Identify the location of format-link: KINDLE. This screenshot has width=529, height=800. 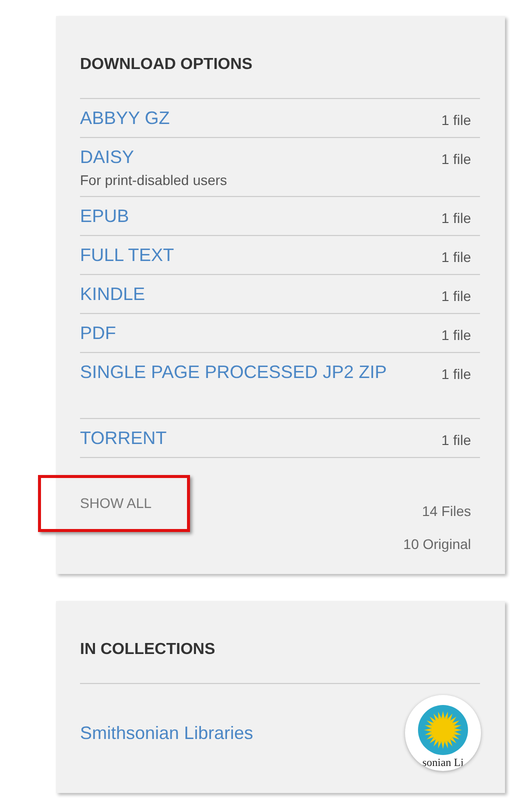
(113, 294).